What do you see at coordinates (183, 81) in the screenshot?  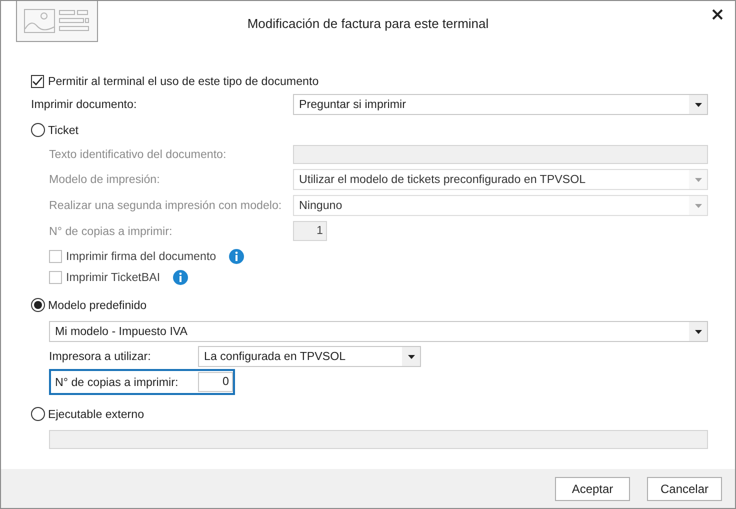 I see `checkbox-label: Permitir al terminal el uso de este tipo de documento` at bounding box center [183, 81].